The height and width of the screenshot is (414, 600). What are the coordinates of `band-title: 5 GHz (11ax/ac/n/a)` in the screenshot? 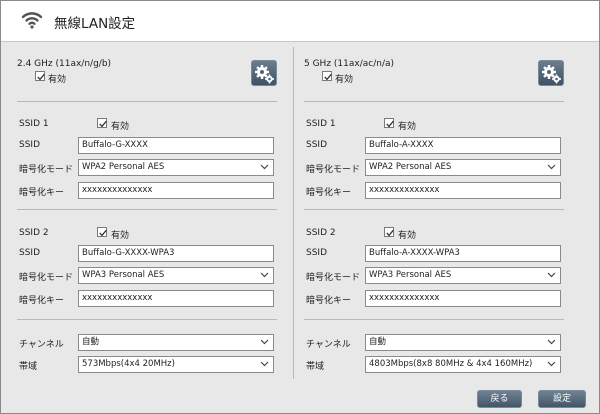 It's located at (349, 64).